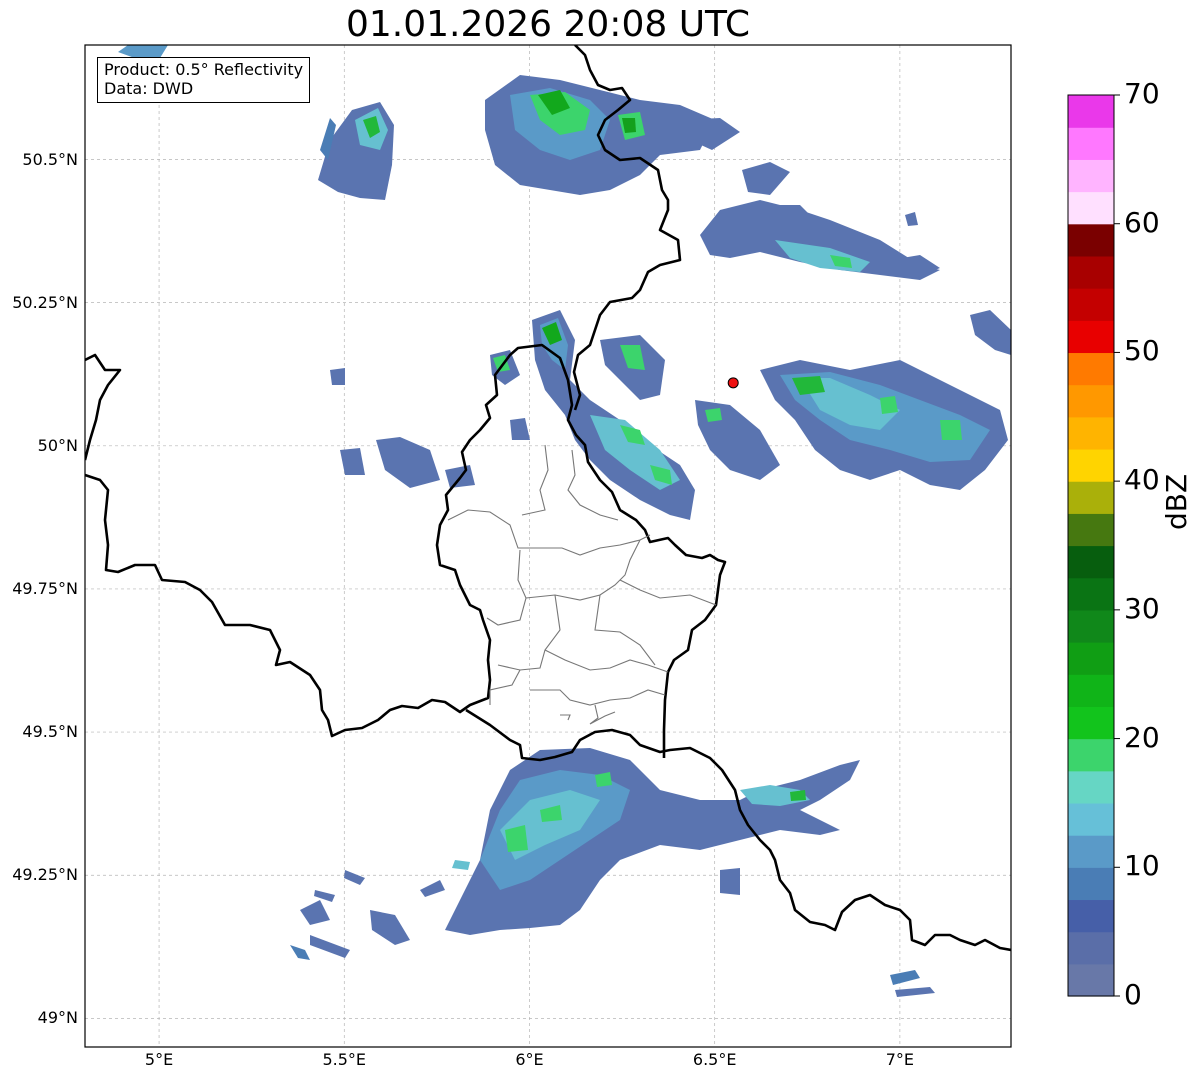 Image resolution: width=1202 pixels, height=1081 pixels. Describe the element at coordinates (1142, 737) in the screenshot. I see `colorbar-tick-label: 20` at that location.